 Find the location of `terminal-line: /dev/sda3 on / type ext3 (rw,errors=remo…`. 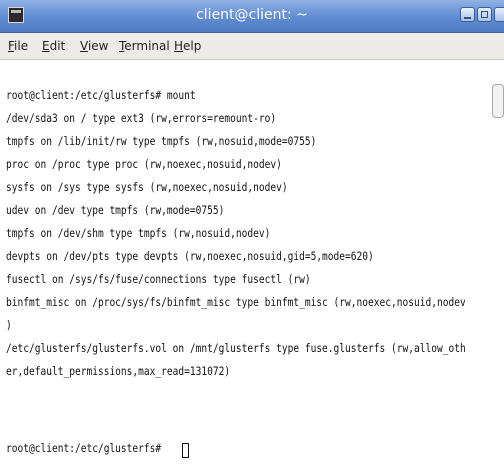

terminal-line: /dev/sda3 on / type ext3 (rw,errors=remo… is located at coordinates (141, 118).